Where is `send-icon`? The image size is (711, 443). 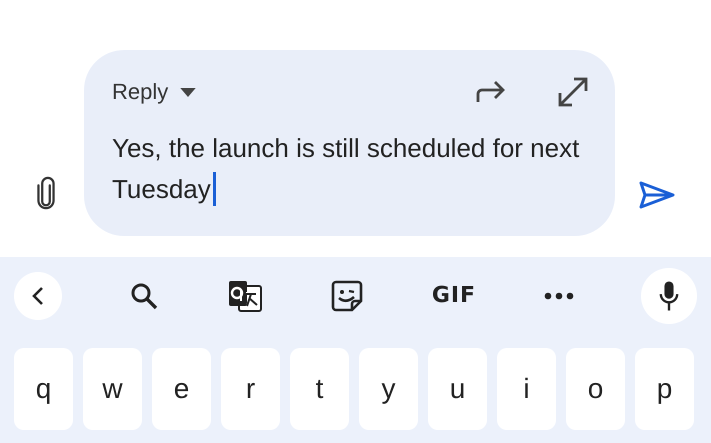
send-icon is located at coordinates (657, 195).